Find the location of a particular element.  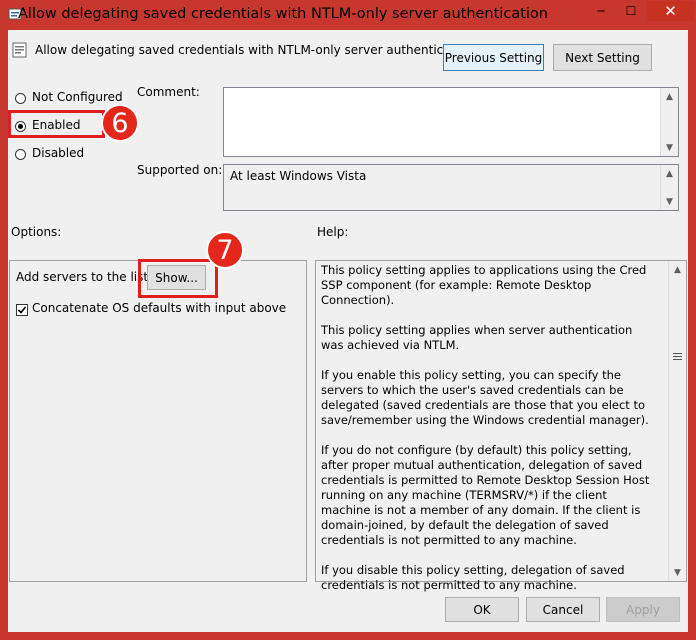

supported-on-field: At least Windows Vista ▲ ▼ is located at coordinates (451, 187).